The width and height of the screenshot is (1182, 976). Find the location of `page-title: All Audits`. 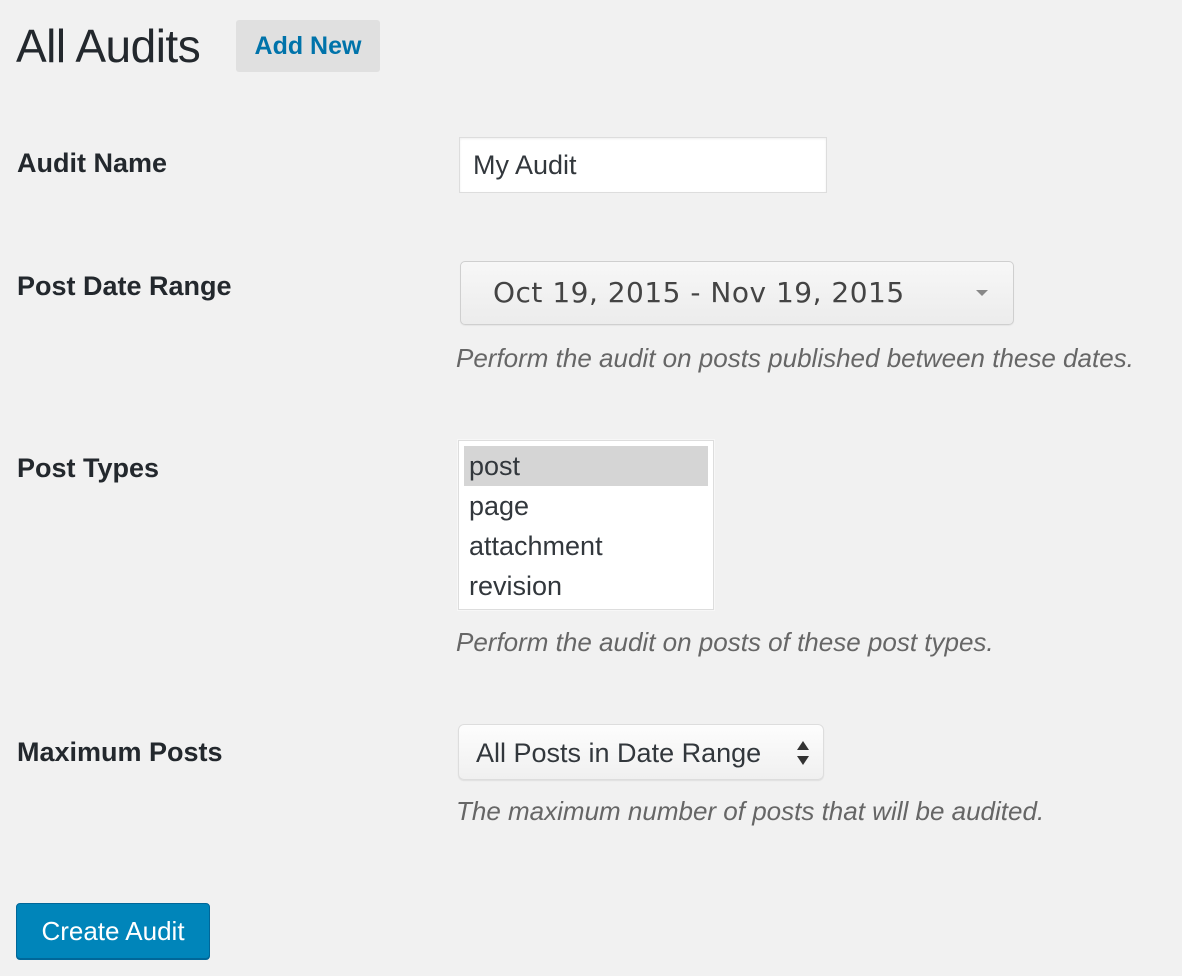

page-title: All Audits is located at coordinates (108, 46).